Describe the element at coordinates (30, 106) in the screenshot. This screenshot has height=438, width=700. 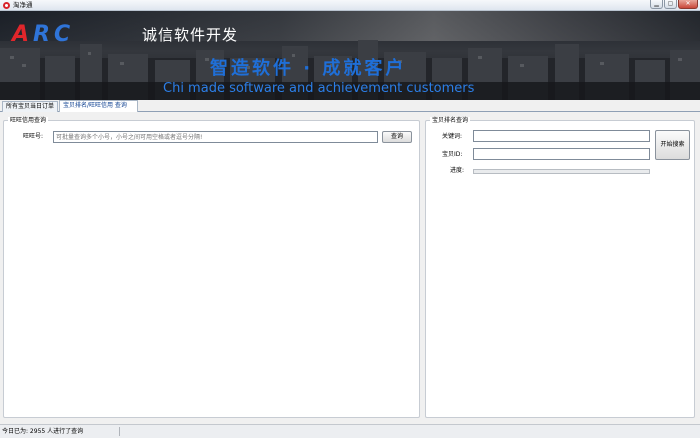
I see `tab-daily-orders: 所有宝贝当日订单` at that location.